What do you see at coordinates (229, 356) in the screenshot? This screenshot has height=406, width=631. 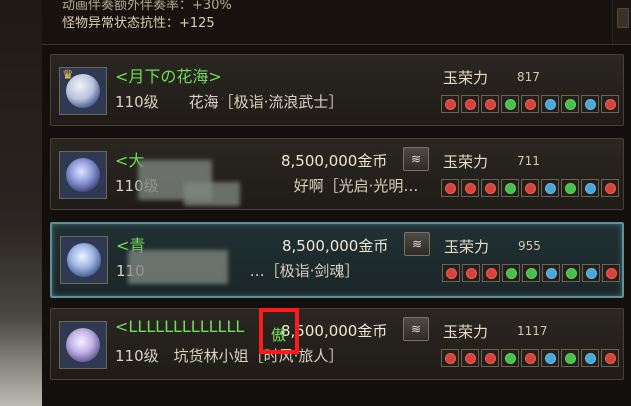 I see `seller-info: 110级 坑货林小姐［时风·旅人］` at bounding box center [229, 356].